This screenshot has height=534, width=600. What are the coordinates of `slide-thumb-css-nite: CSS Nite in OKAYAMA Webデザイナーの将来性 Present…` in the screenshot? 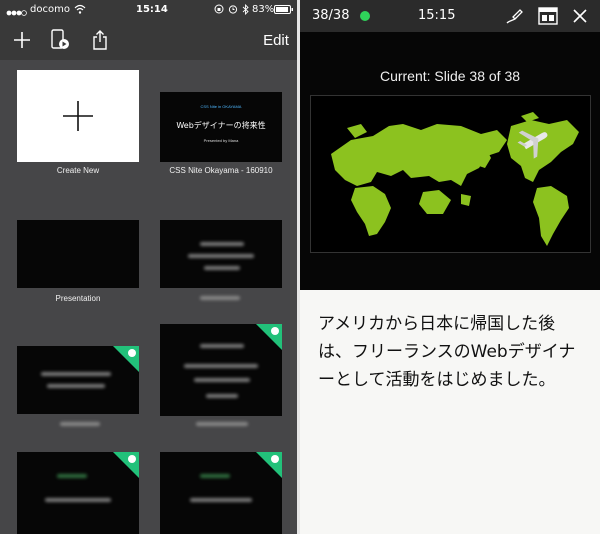 It's located at (221, 127).